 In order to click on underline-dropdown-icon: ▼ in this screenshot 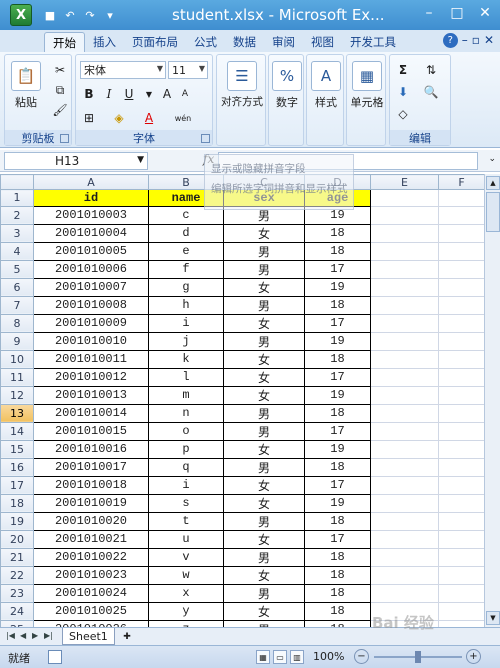, I will do `click(149, 94)`.